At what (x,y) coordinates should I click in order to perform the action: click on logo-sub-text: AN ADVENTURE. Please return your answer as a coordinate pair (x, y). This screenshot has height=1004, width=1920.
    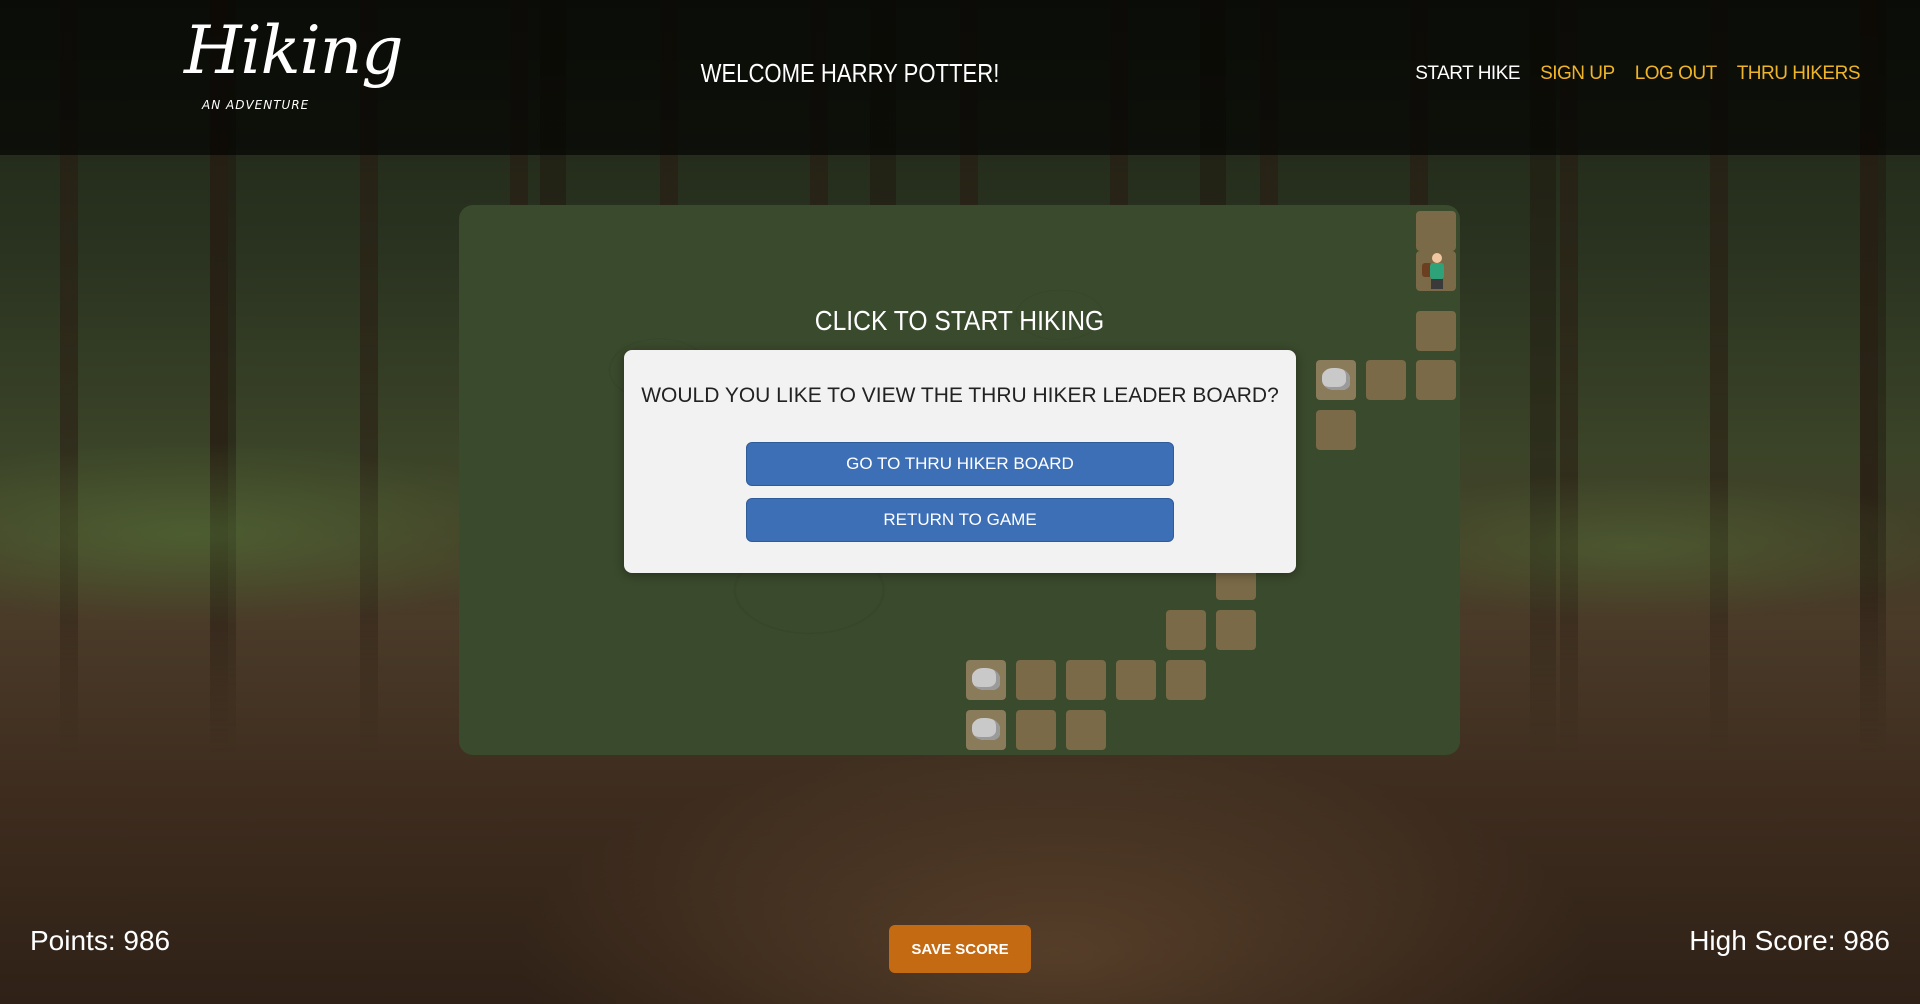
    Looking at the image, I should click on (256, 105).